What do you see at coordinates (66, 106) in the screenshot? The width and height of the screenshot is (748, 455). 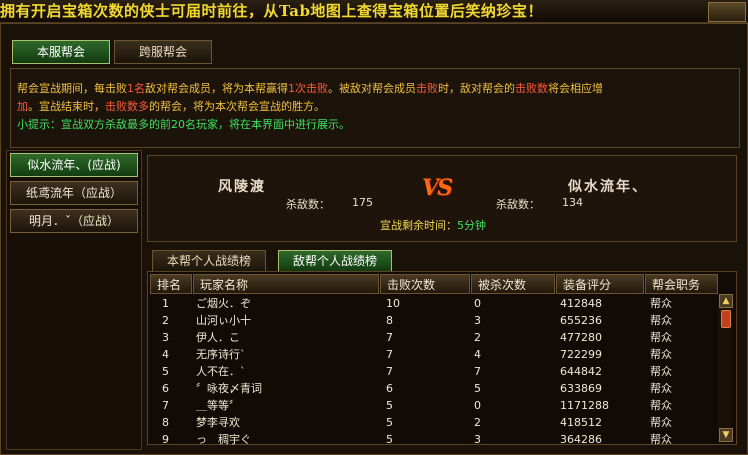 I see `rules-text: 。宣战结束时，` at bounding box center [66, 106].